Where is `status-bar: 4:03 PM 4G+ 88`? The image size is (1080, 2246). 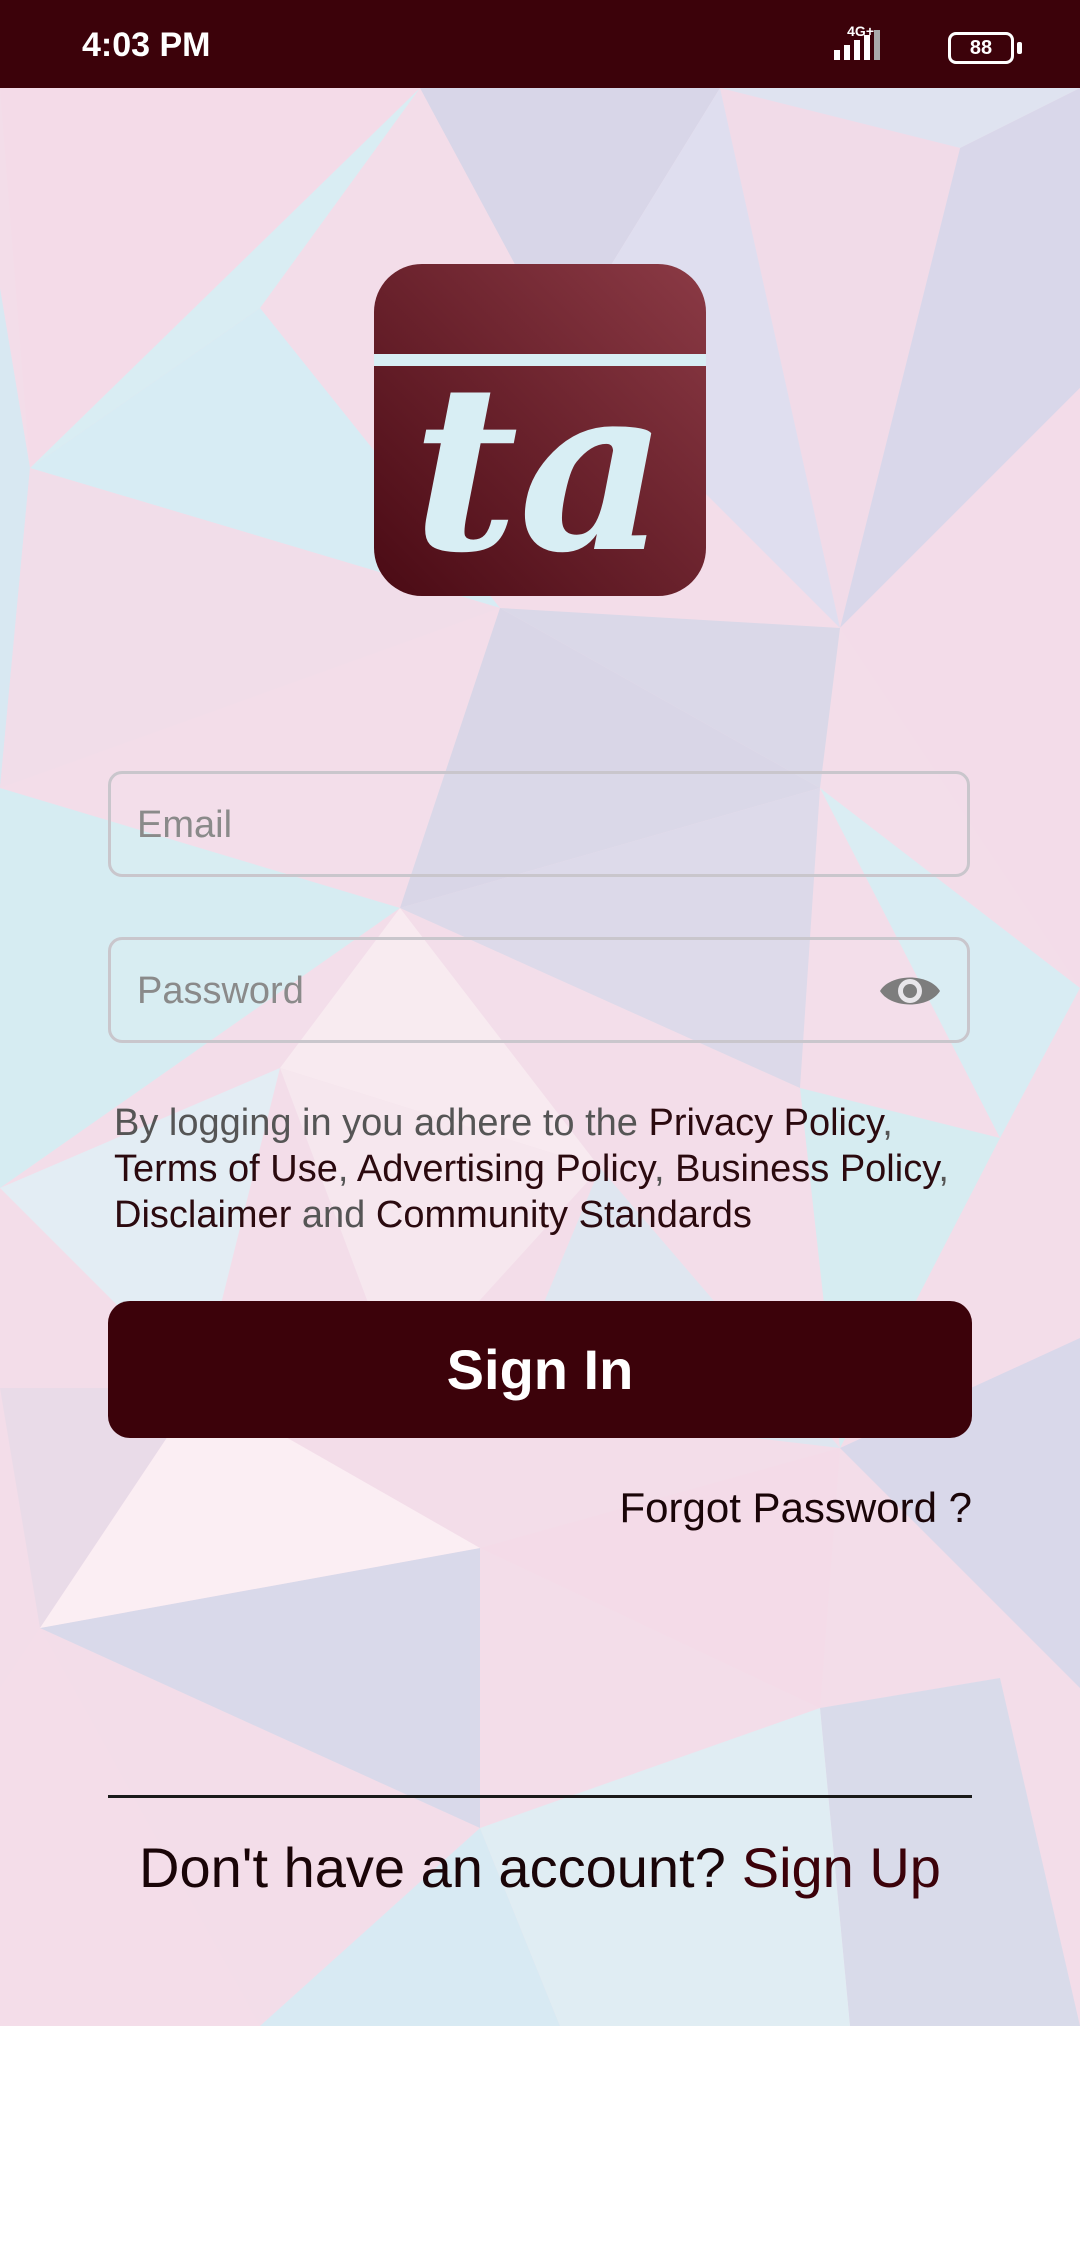
status-bar: 4:03 PM 4G+ 88 is located at coordinates (540, 44).